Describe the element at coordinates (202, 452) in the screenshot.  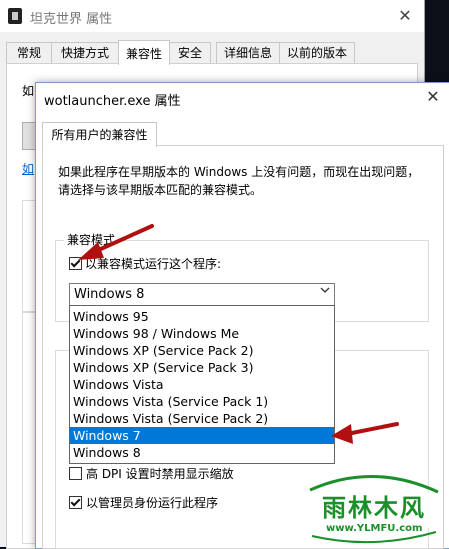
I see `dropdown-option-win8: Windows 8` at that location.